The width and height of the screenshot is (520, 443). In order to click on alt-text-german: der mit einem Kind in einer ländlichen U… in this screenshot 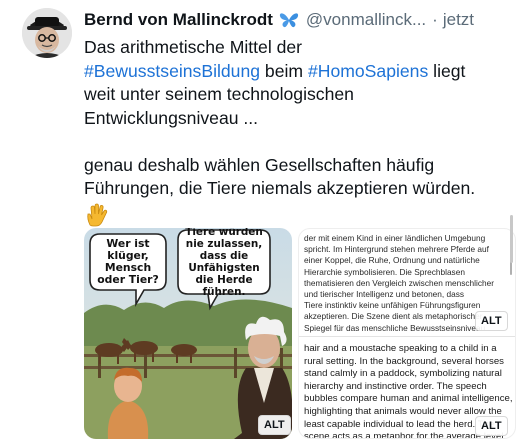, I will do `click(404, 283)`.